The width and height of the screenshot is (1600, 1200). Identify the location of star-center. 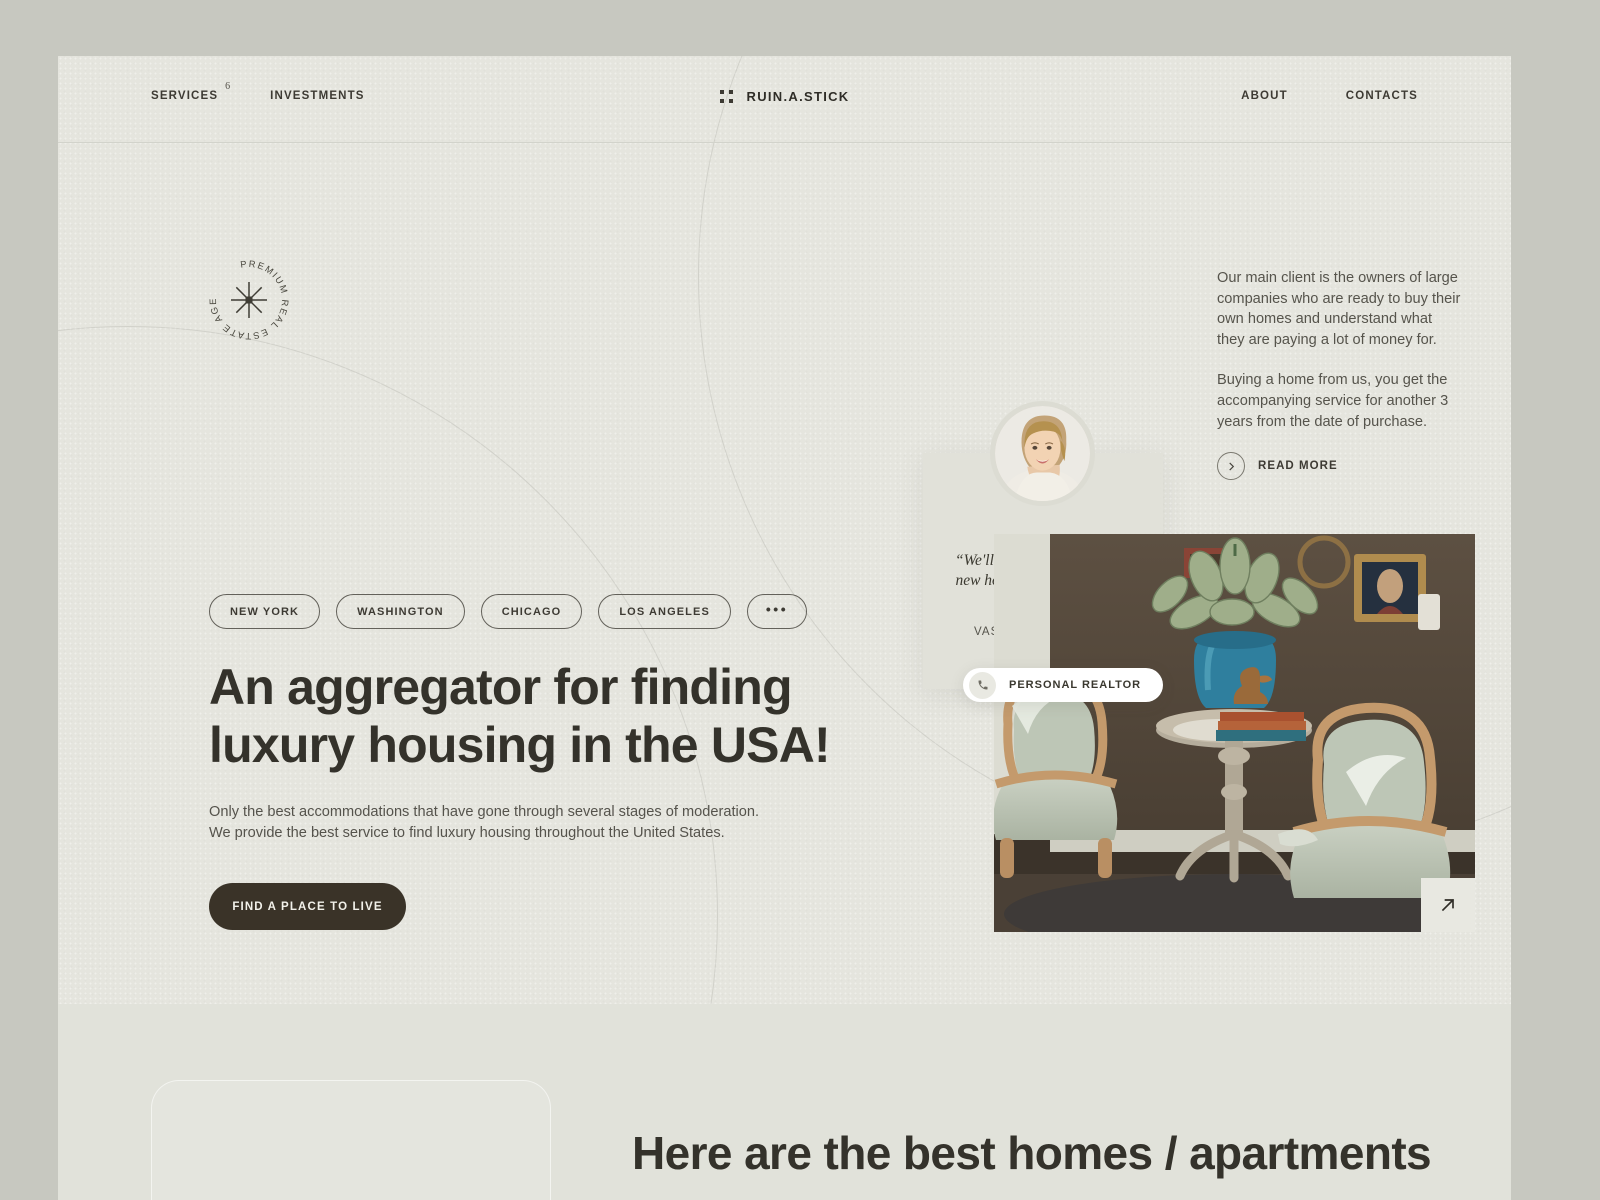
(249, 300).